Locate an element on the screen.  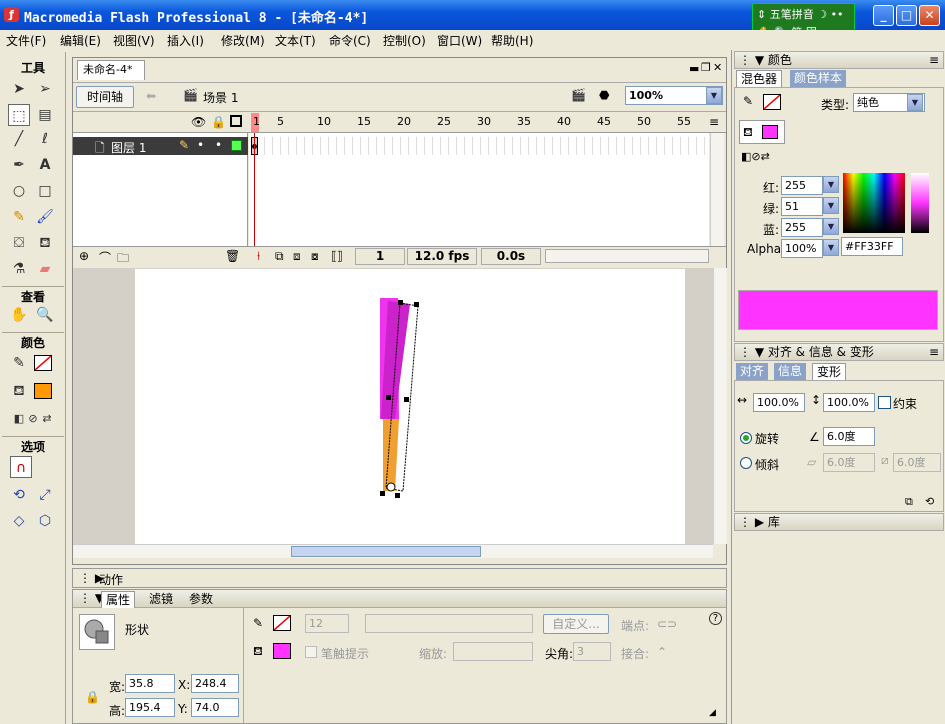
panel-menu-icon-2: ≡ is located at coordinates (934, 352).